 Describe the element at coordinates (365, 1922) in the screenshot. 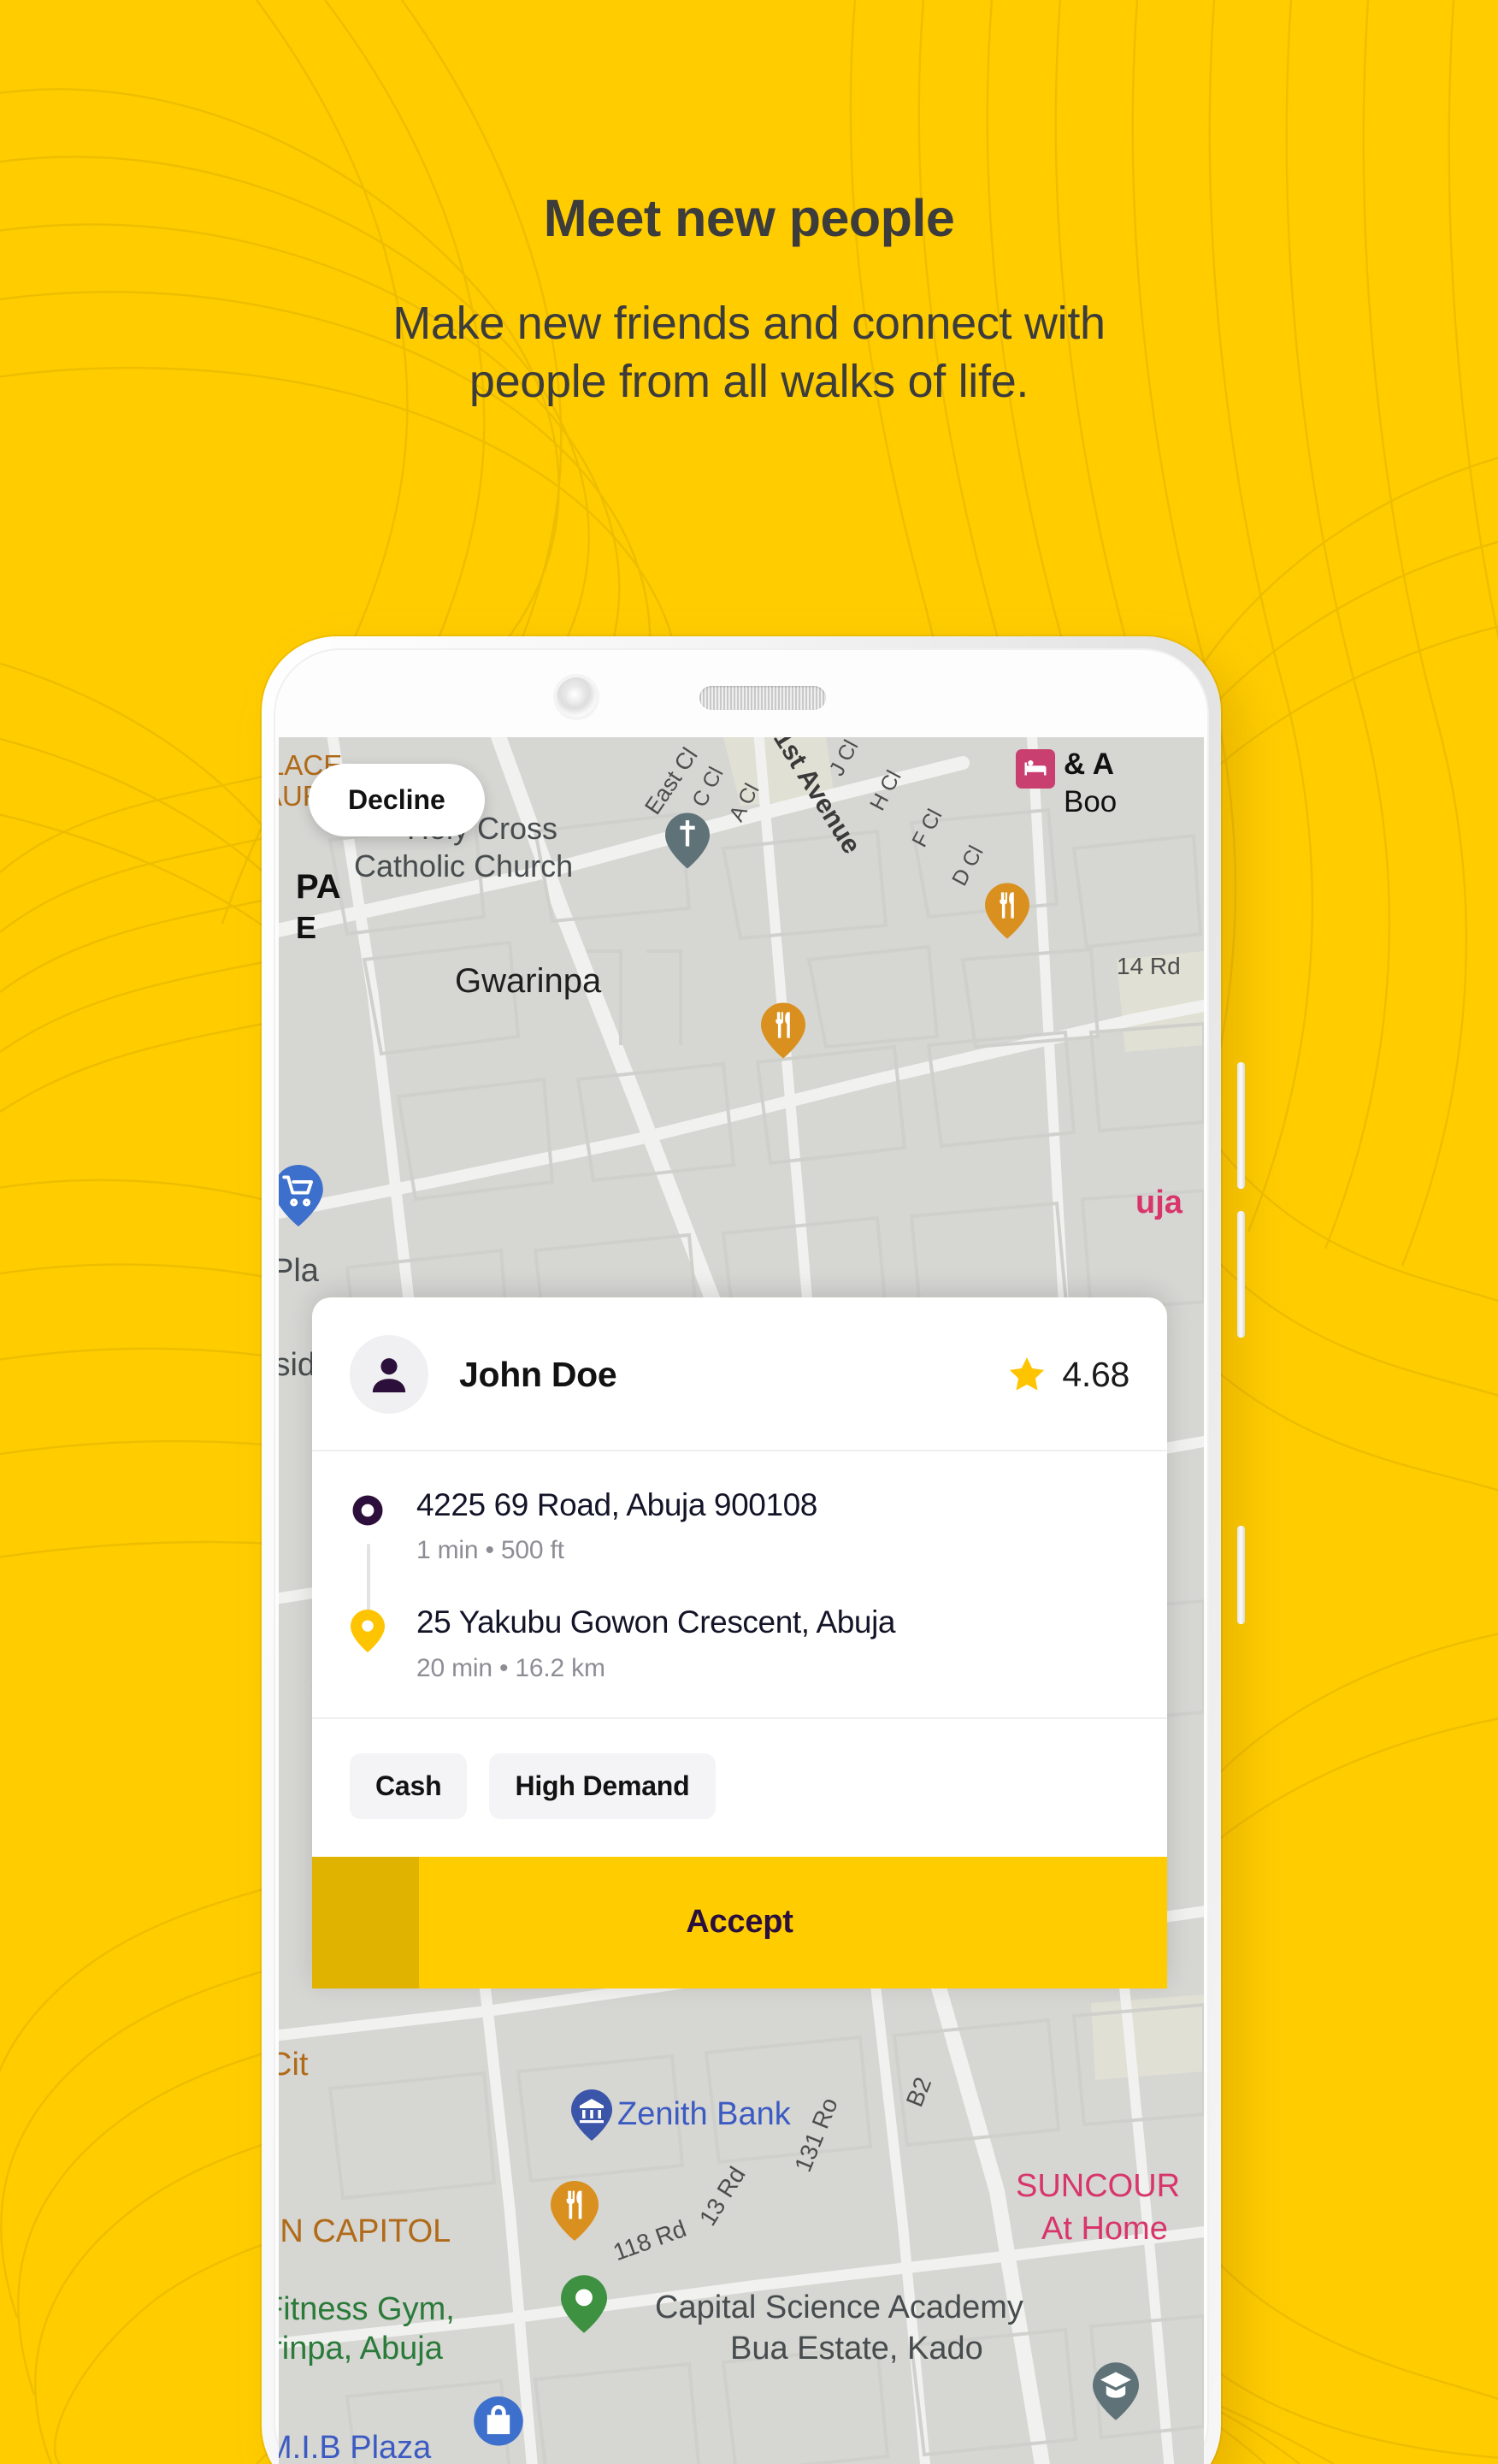

I see `accept-countdown-progress` at that location.